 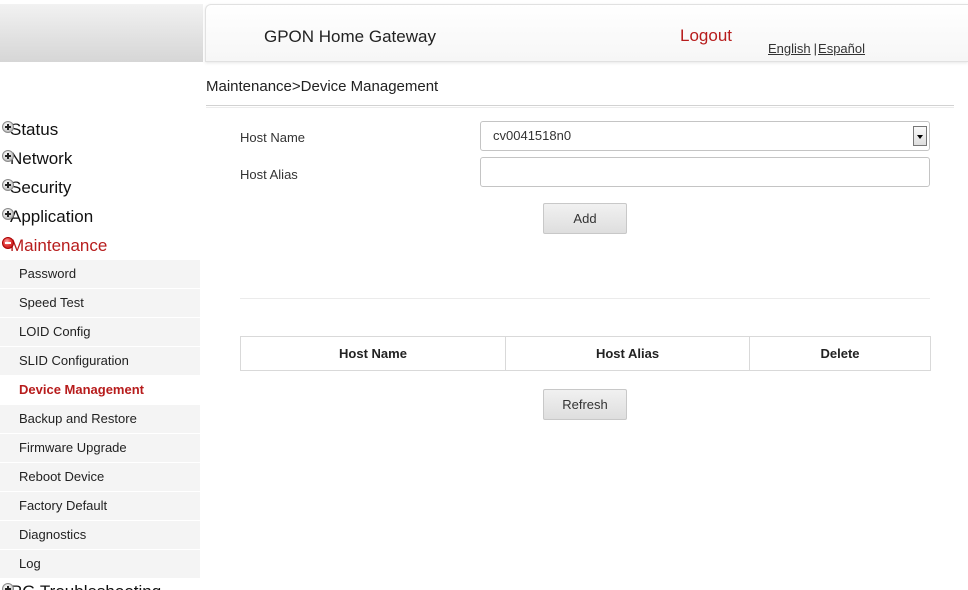 What do you see at coordinates (705, 136) in the screenshot?
I see `host-name-select: cv0041518n0` at bounding box center [705, 136].